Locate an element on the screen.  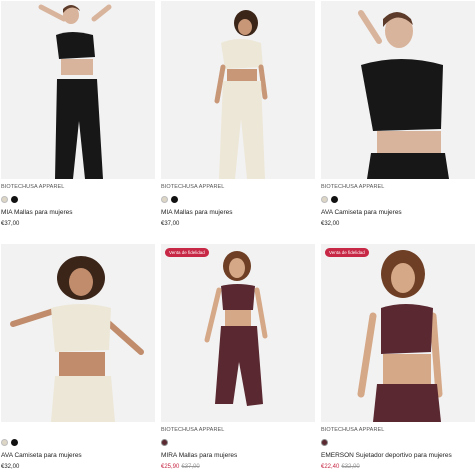
original-price: €37,00 is located at coordinates (190, 467).